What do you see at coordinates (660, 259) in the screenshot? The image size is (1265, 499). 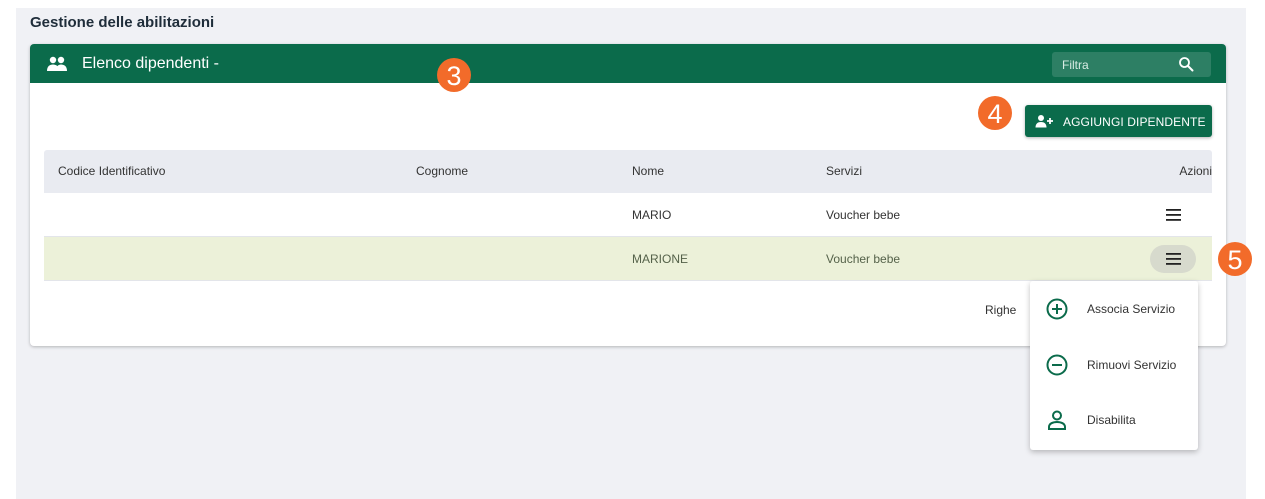 I see `cell-nome: MARIONE` at bounding box center [660, 259].